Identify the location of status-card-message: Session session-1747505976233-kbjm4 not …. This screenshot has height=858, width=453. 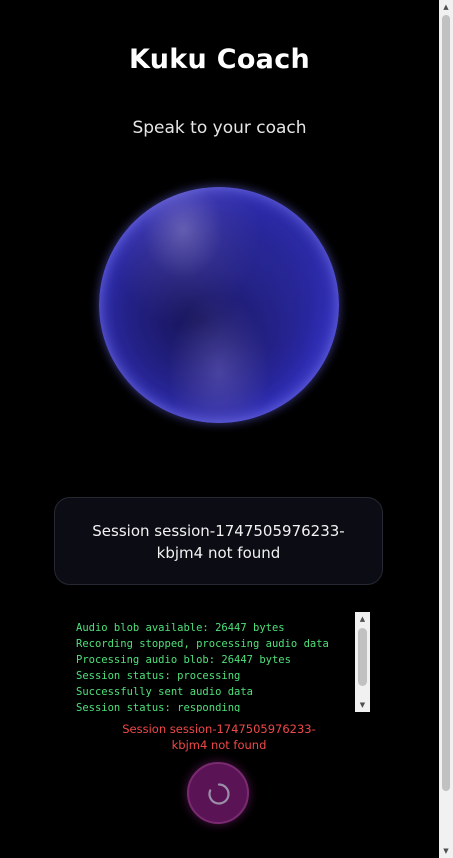
(218, 542).